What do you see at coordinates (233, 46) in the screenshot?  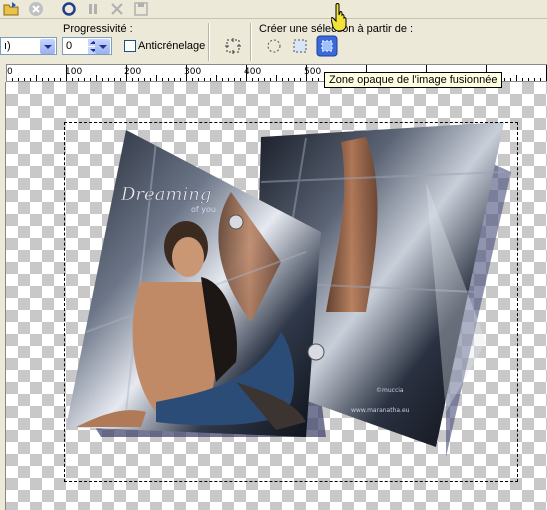 I see `select-all-icon` at bounding box center [233, 46].